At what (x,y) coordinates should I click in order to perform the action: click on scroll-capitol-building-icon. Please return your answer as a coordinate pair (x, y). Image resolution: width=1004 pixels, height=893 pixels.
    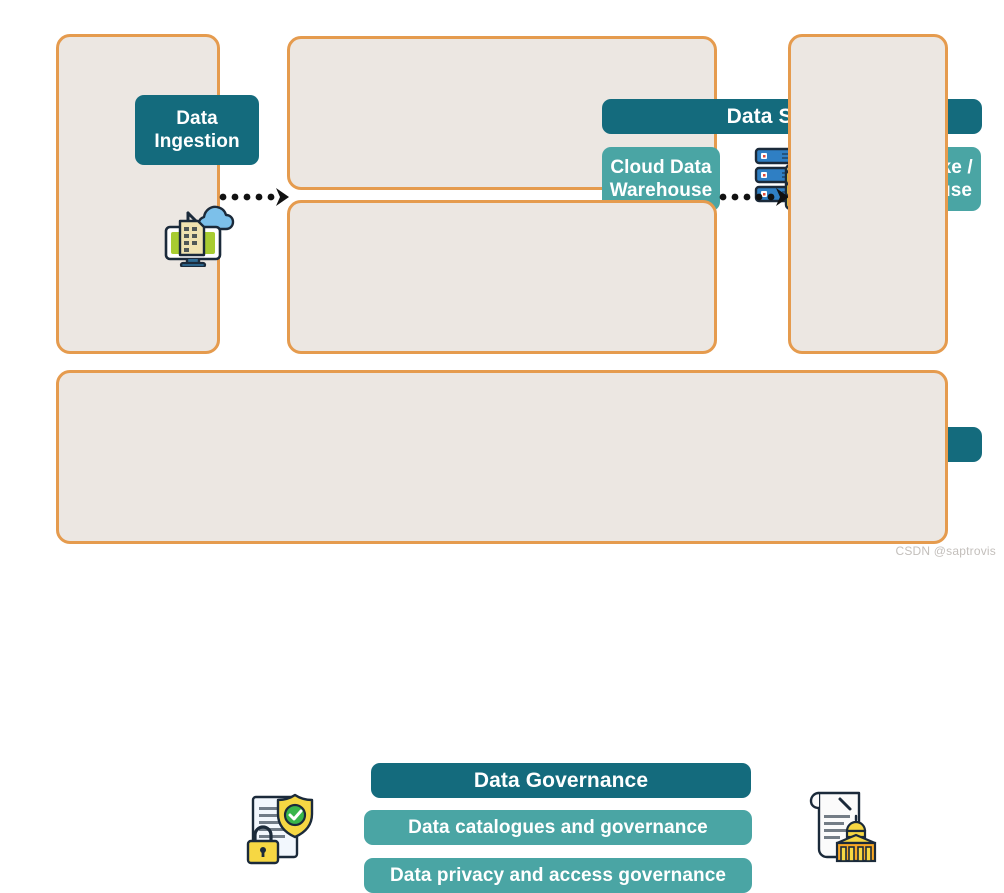
    Looking at the image, I should click on (846, 826).